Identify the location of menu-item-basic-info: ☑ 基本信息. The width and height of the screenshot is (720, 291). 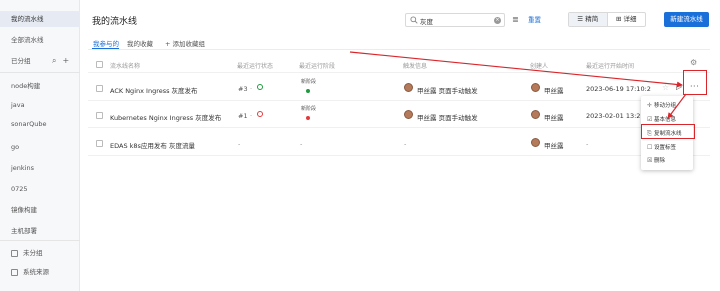
(661, 119).